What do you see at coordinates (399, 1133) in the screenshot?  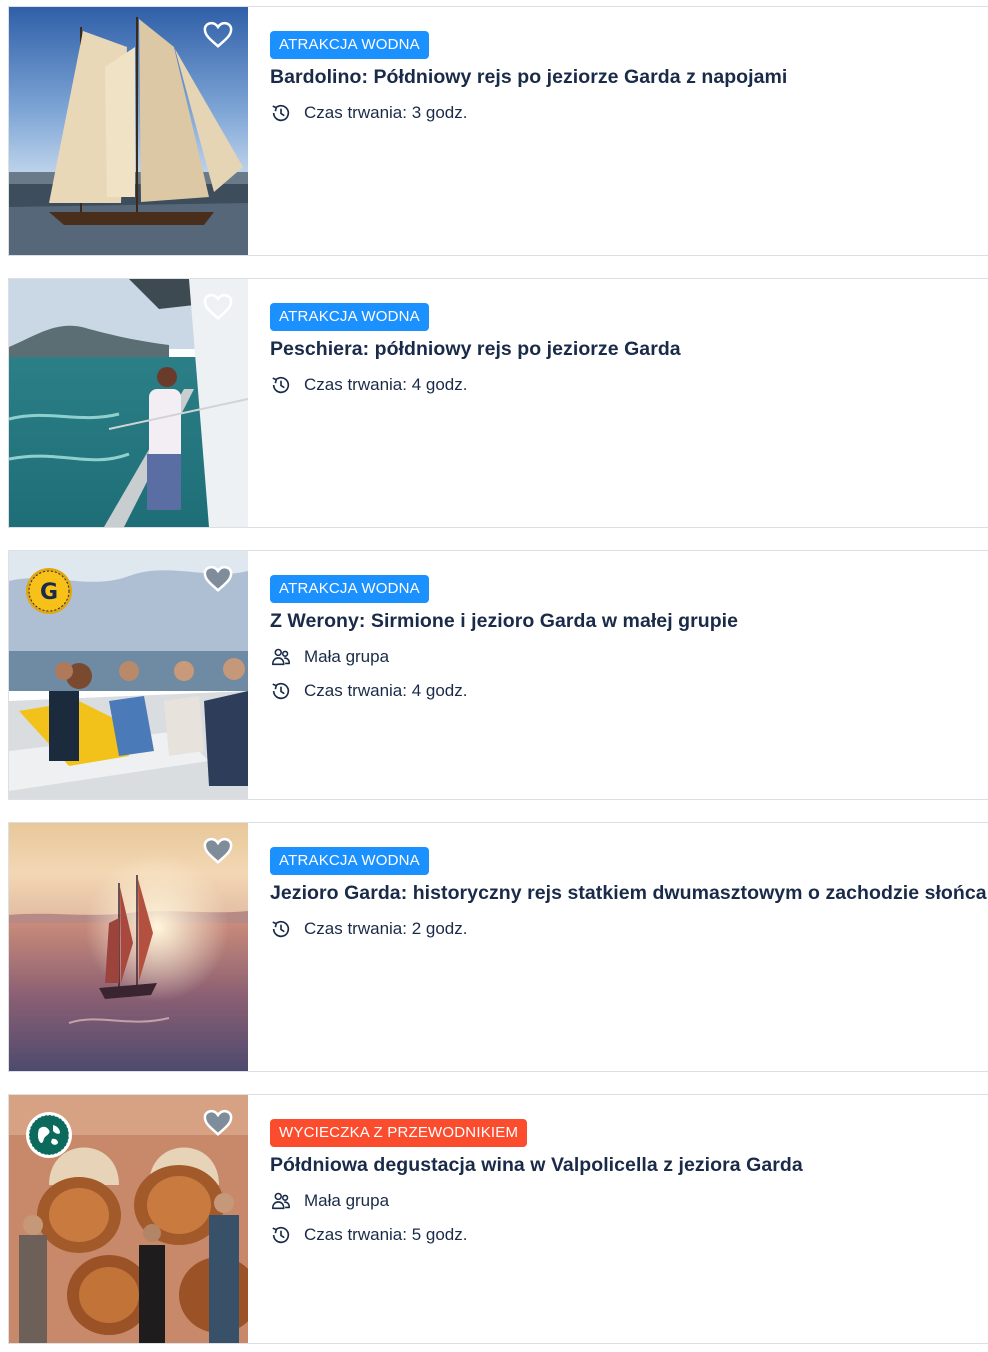 I see `category-tag: WYCIECZKA Z PRZEWODNIKIEM` at bounding box center [399, 1133].